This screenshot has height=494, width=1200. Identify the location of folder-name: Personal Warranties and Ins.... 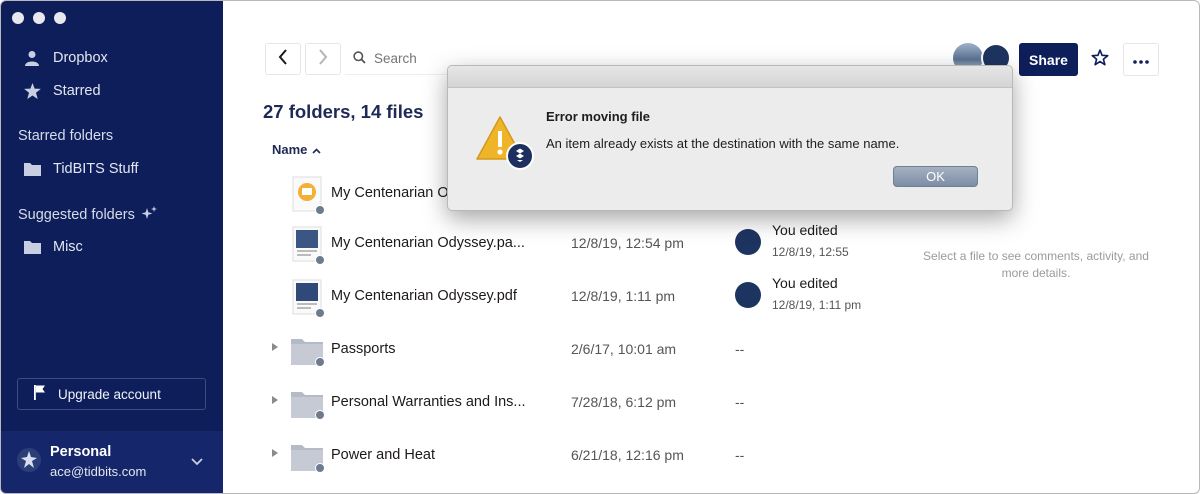
(428, 402).